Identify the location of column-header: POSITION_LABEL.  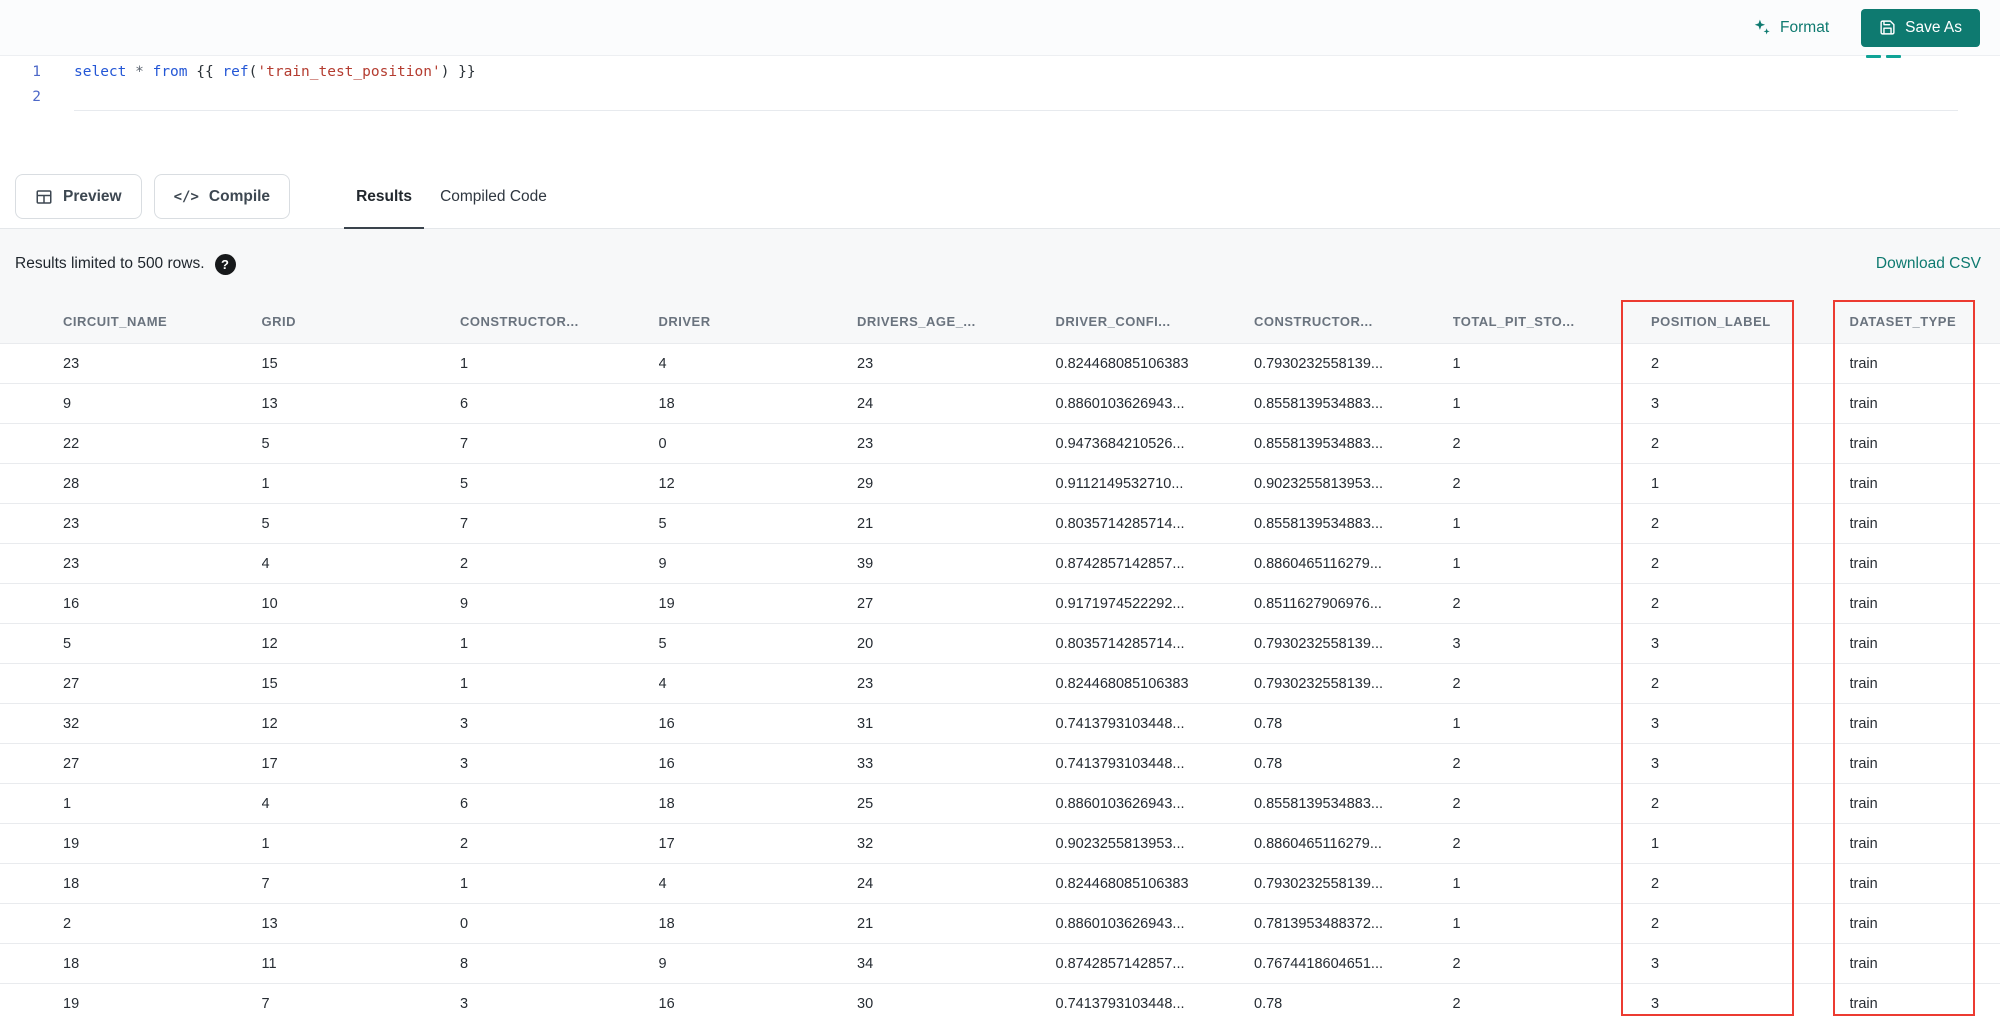
(1711, 321).